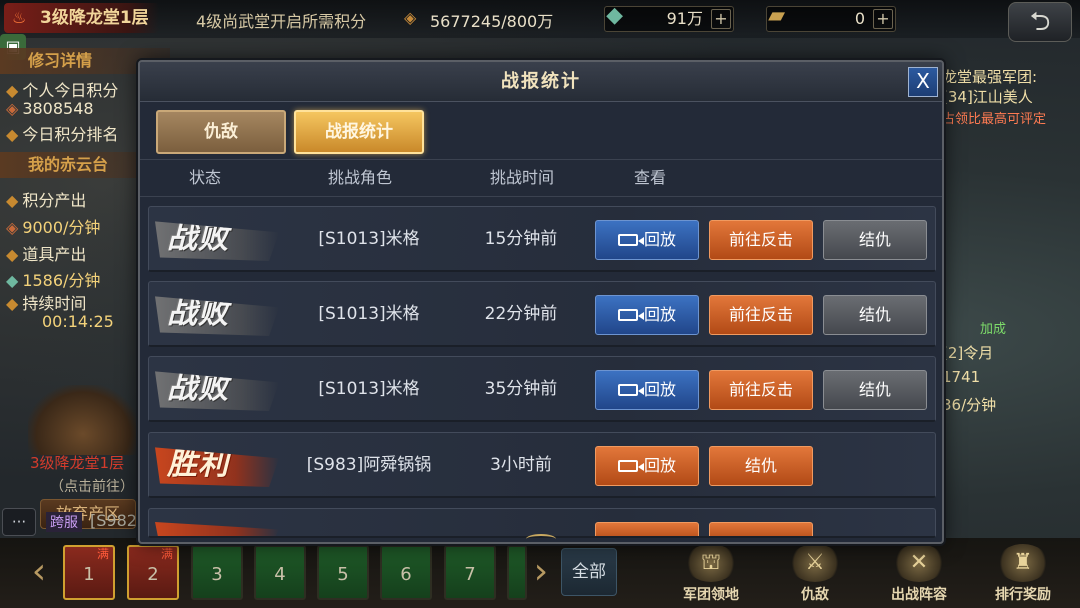 The height and width of the screenshot is (608, 1080). Describe the element at coordinates (968, 353) in the screenshot. I see `right-info-l4: [2]令月` at that location.